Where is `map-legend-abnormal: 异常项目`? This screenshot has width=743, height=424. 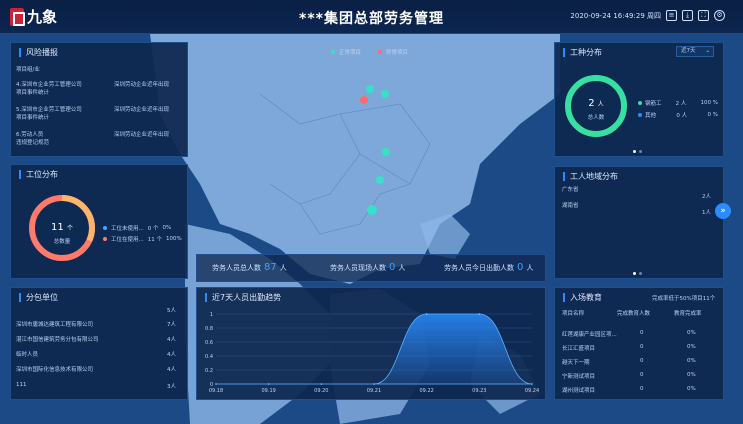
map-legend-abnormal: 异常项目 is located at coordinates (393, 52).